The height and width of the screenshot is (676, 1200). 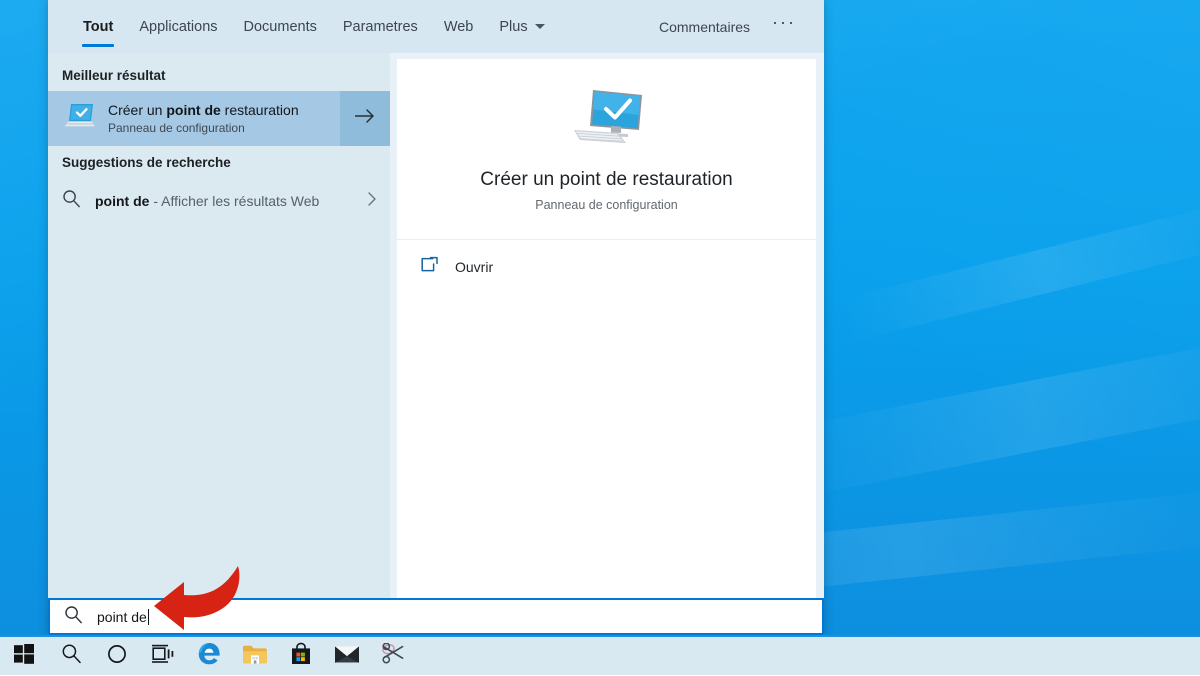 I want to click on suggestions-heading: Suggestions de recherche, so click(x=146, y=162).